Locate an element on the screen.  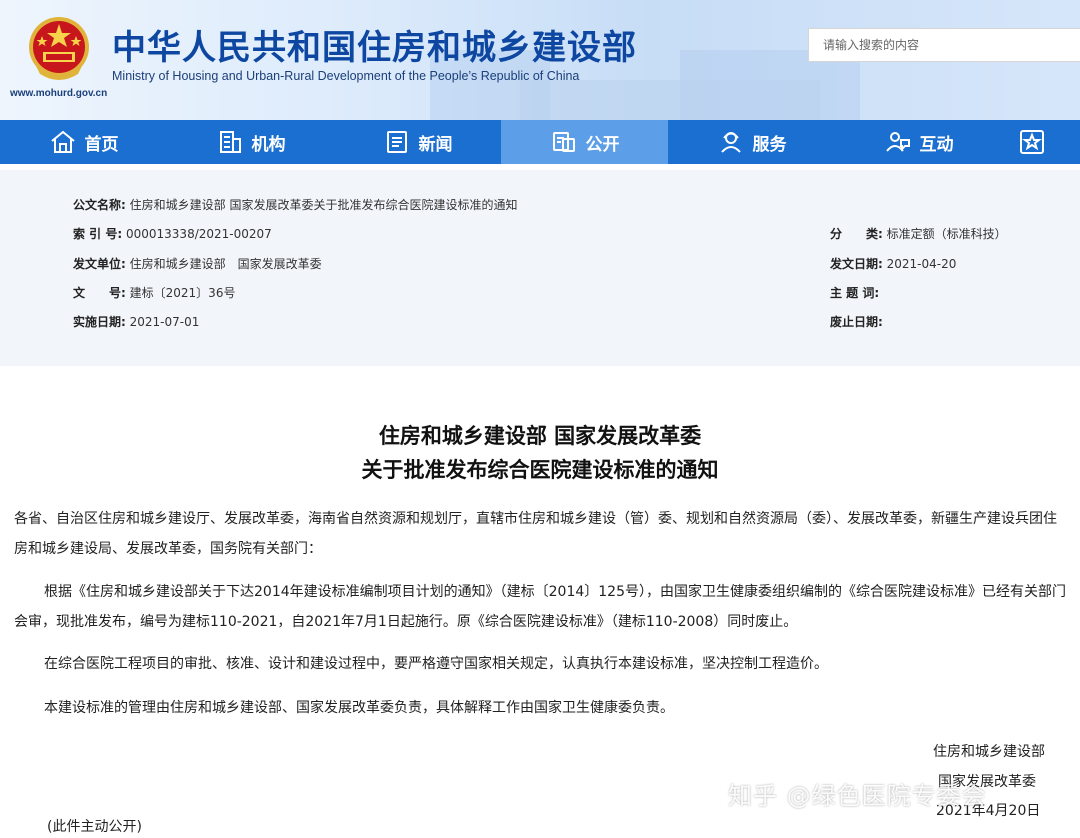
building-icon is located at coordinates (230, 142).